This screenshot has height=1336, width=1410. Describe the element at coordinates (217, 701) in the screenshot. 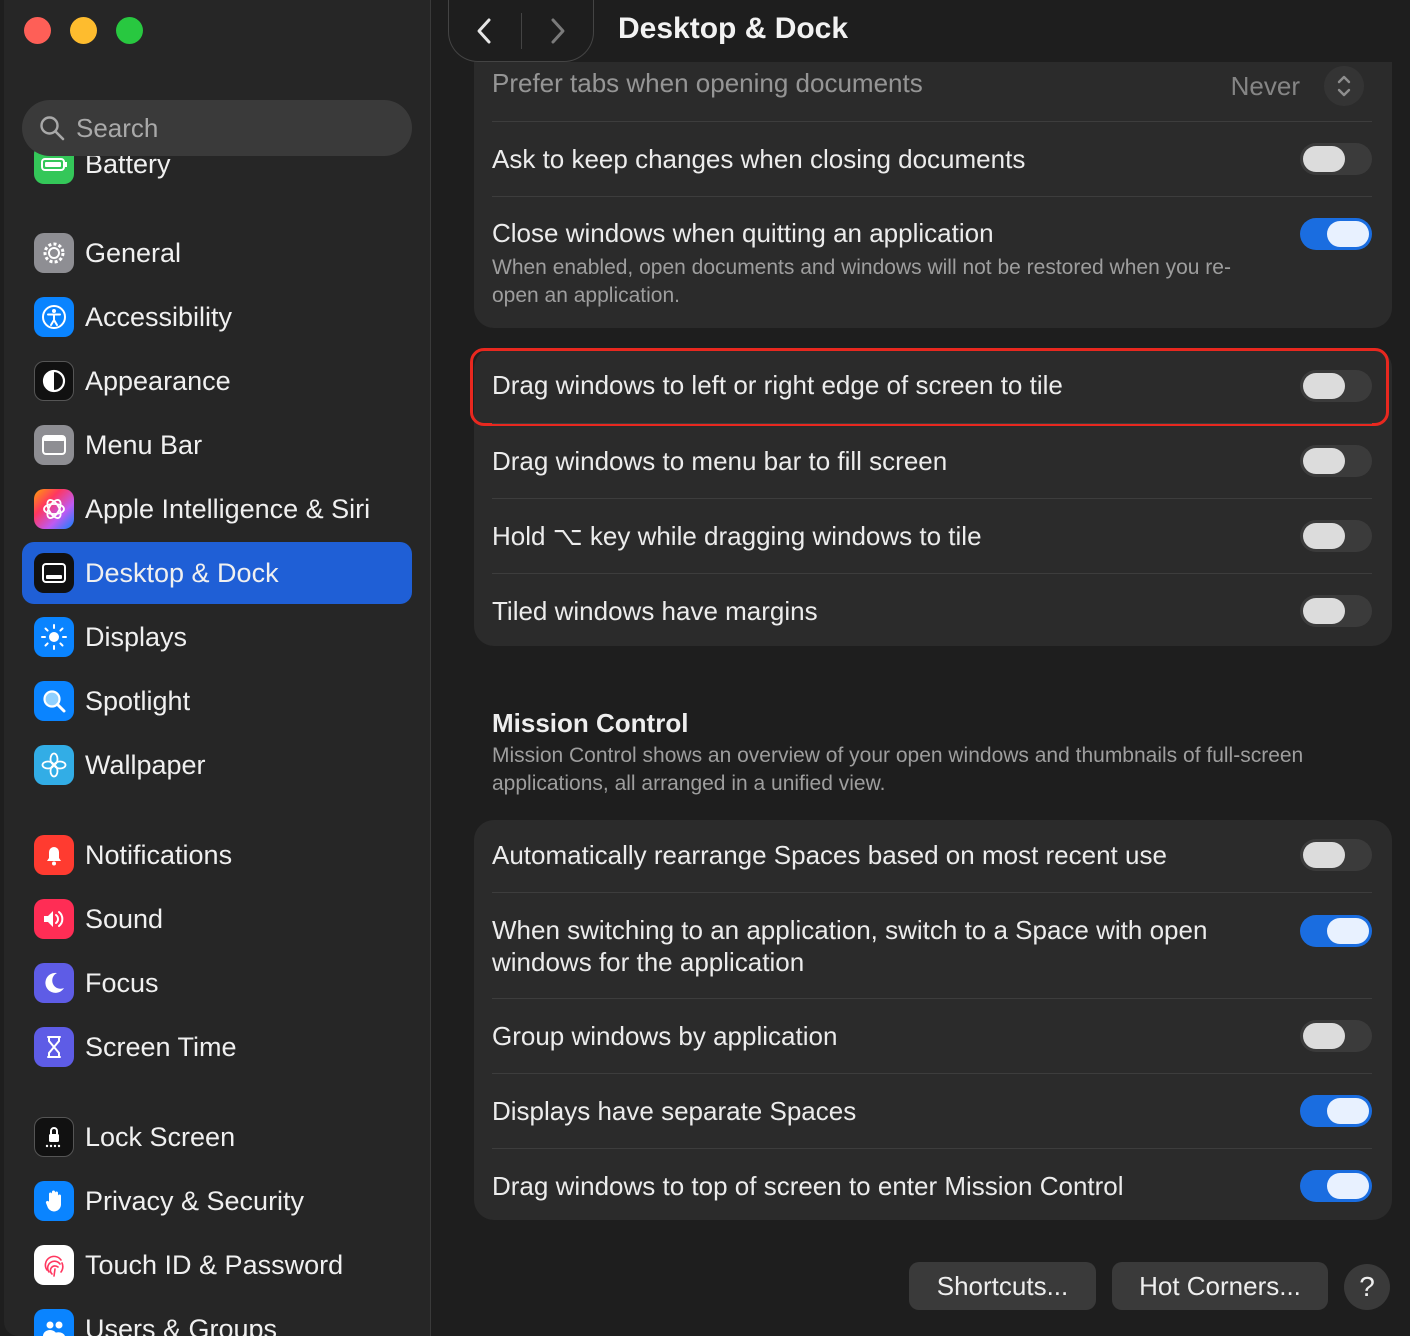

I see `sidebar-item-spotlight: Spotlight` at that location.